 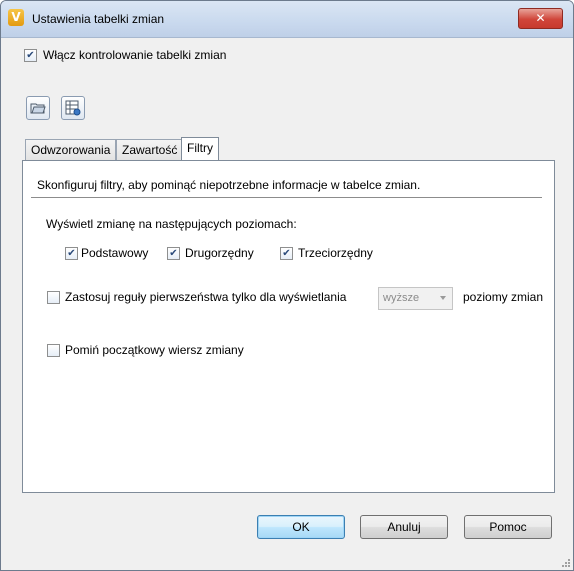 What do you see at coordinates (53, 297) in the screenshot?
I see `precedence-checkbox` at bounding box center [53, 297].